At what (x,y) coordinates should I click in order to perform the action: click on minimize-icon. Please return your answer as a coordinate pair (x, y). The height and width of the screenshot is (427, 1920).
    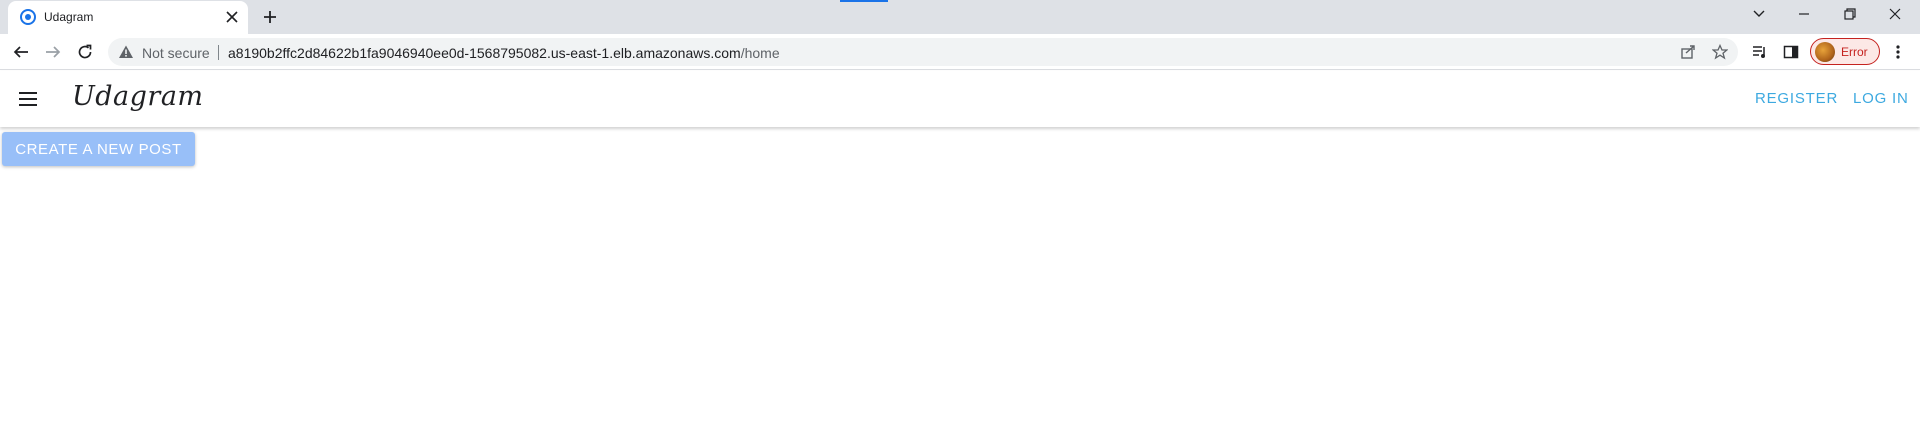
    Looking at the image, I should click on (1804, 14).